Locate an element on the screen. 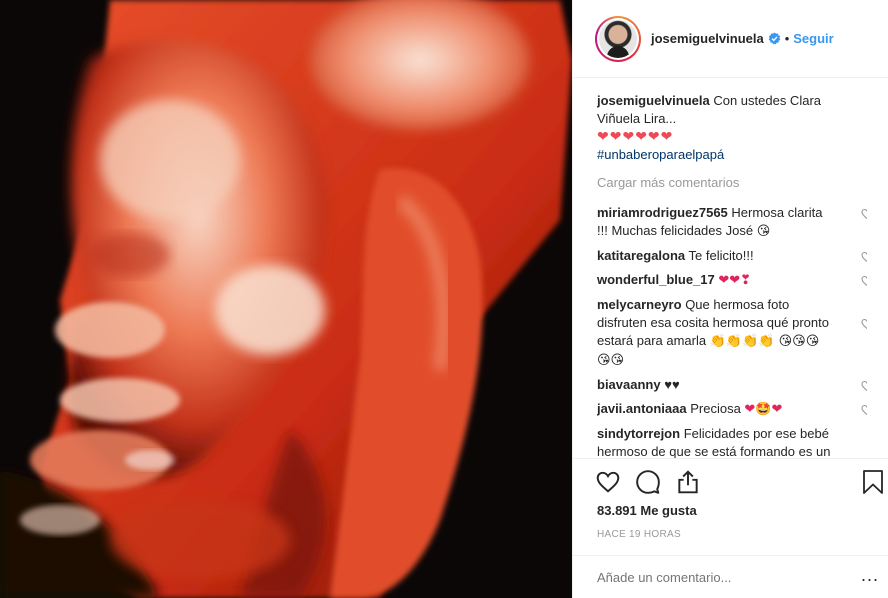 Image resolution: width=888 pixels, height=598 pixels. comment-emoji: 😘 is located at coordinates (763, 231).